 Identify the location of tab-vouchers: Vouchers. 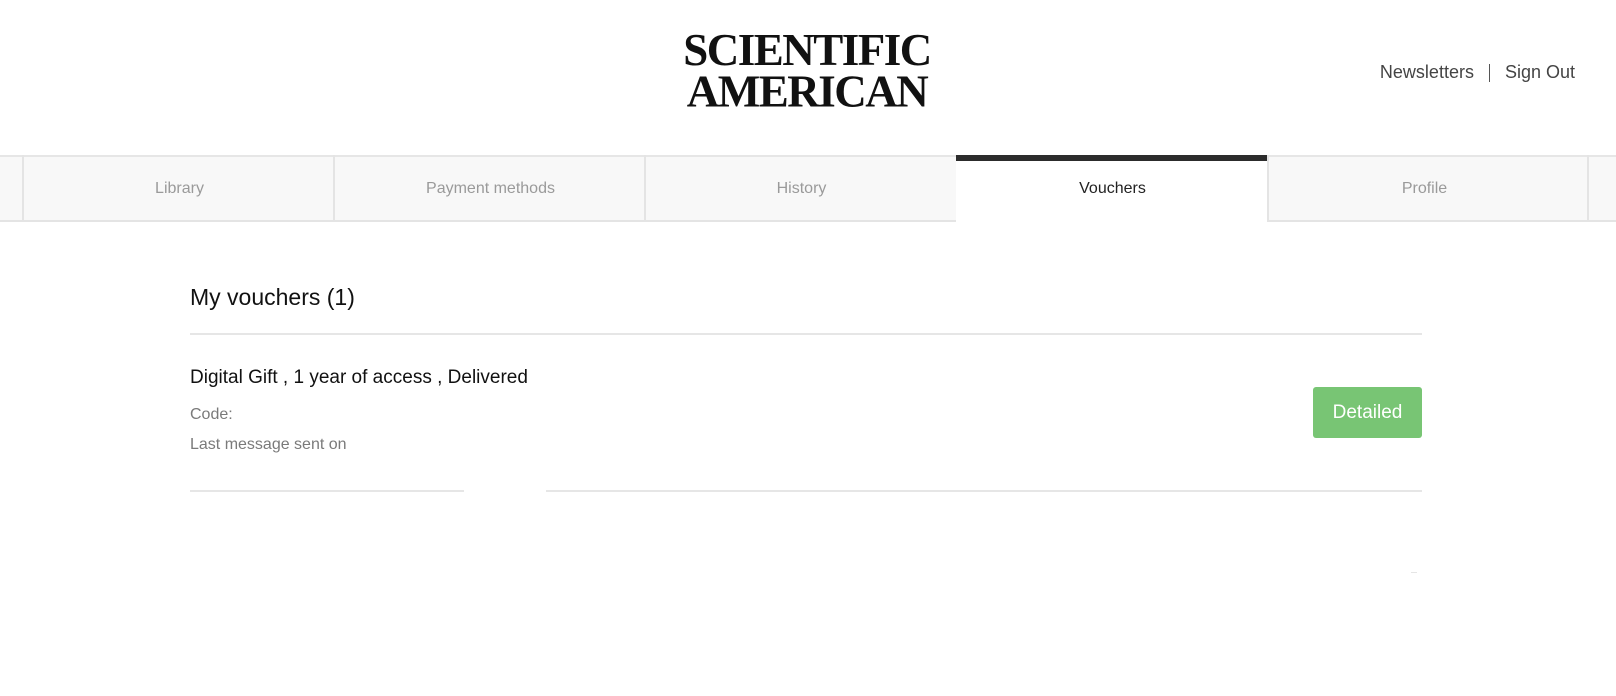
(1112, 189).